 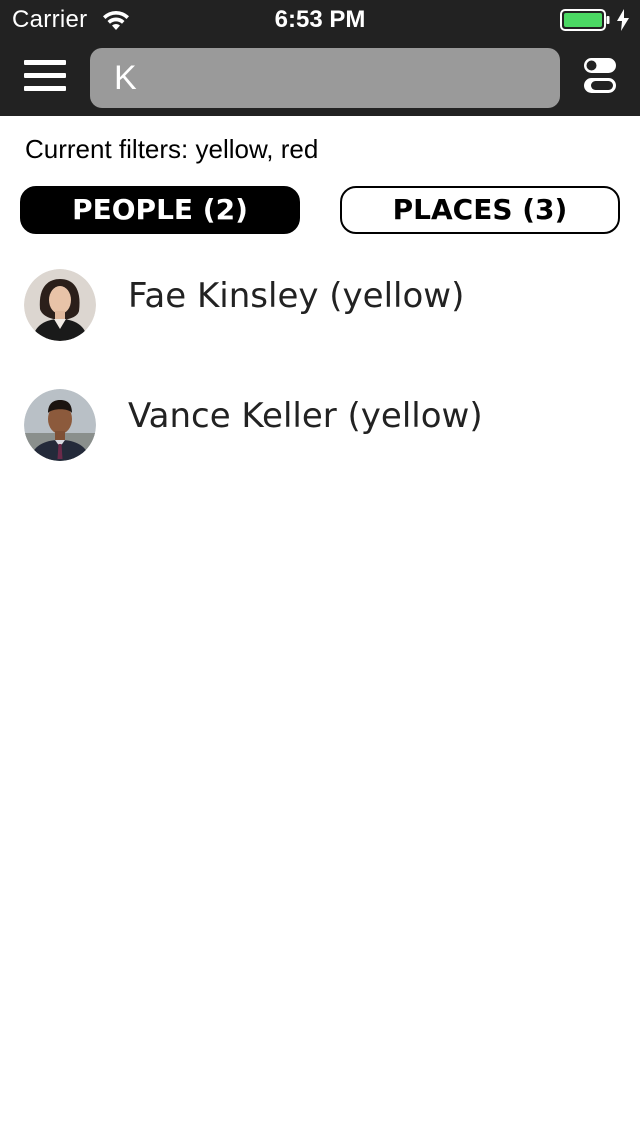 I want to click on list-item: Vance Keller (yellow), so click(x=320, y=421).